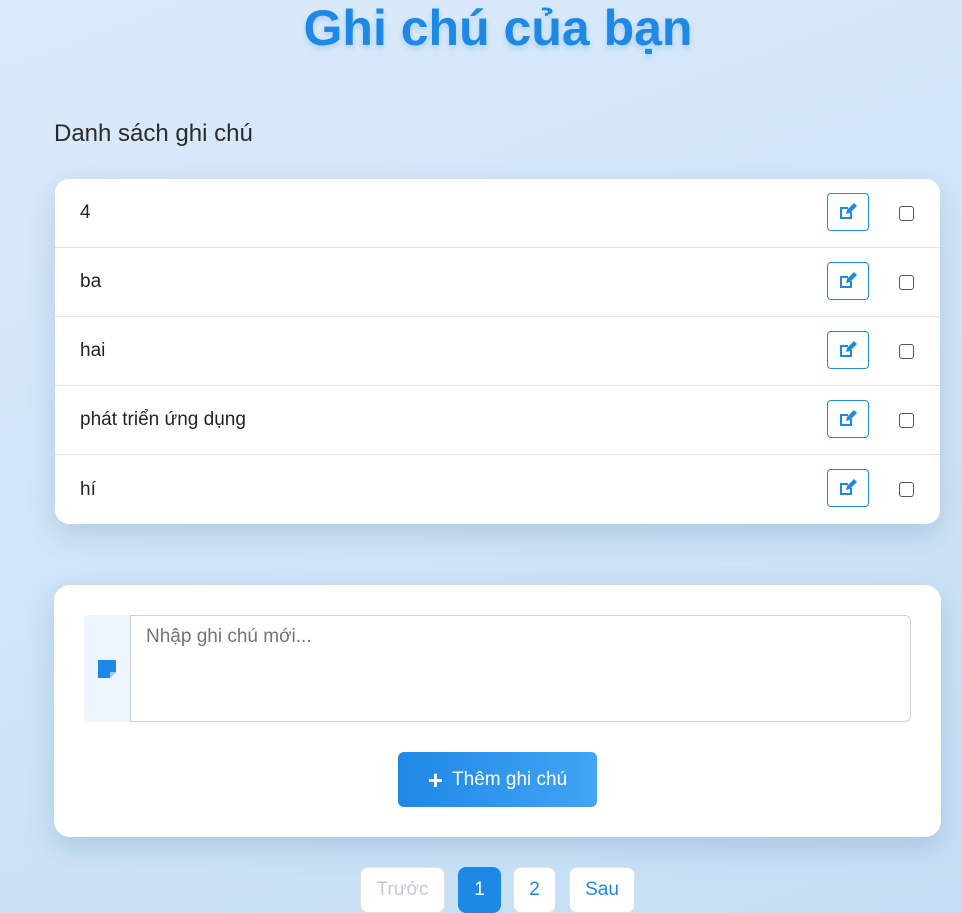 The image size is (962, 913). I want to click on page-button-1: 1, so click(479, 890).